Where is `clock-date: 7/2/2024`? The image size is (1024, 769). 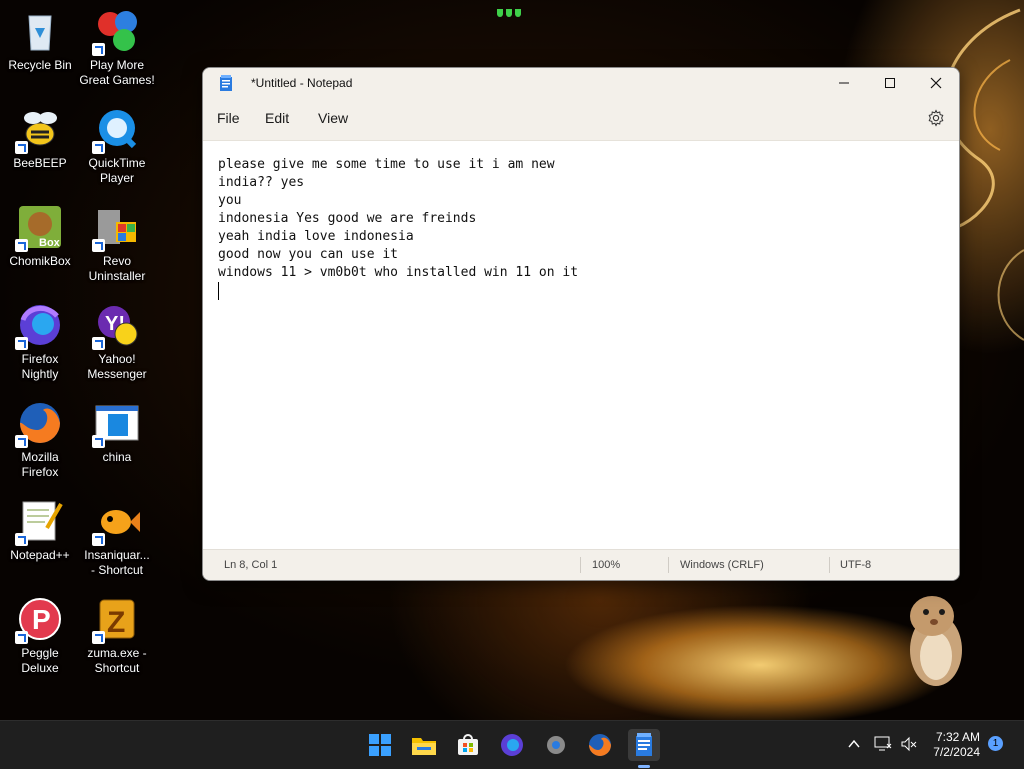 clock-date: 7/2/2024 is located at coordinates (956, 752).